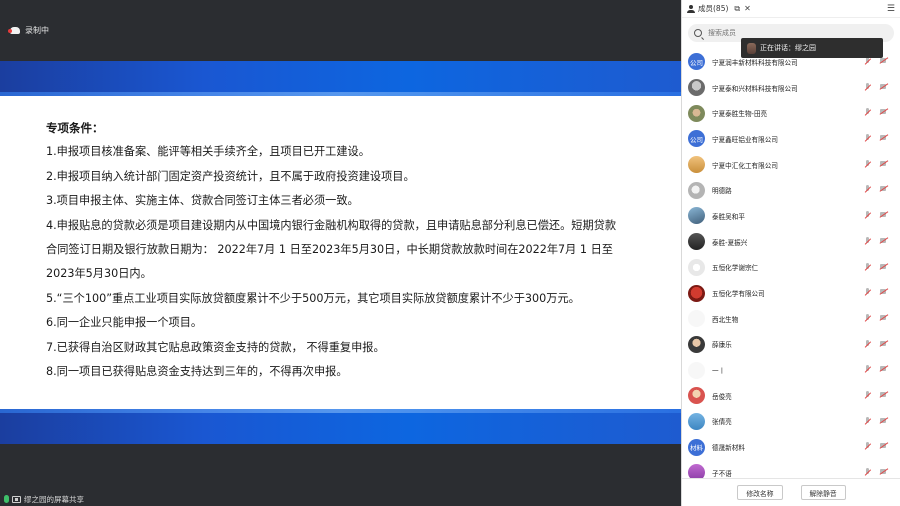 This screenshot has width=900, height=506. Describe the element at coordinates (737, 9) in the screenshot. I see `popout-icon: ⧉` at that location.